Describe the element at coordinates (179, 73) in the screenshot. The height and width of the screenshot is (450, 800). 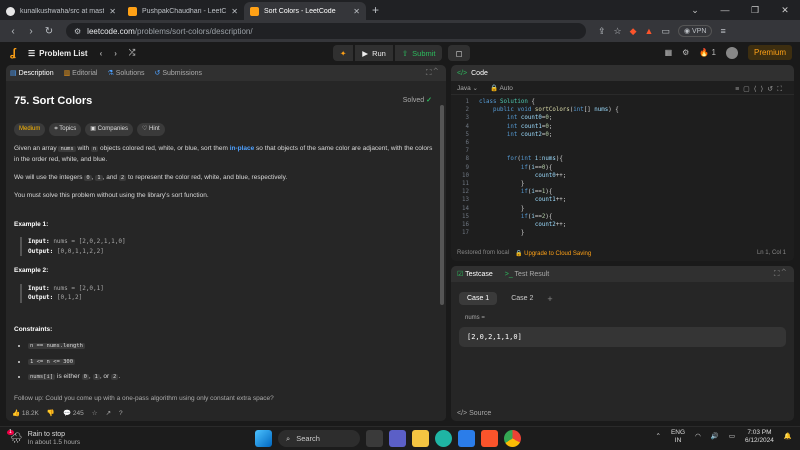
I see `tab-submissions: ↺ Submissions` at that location.